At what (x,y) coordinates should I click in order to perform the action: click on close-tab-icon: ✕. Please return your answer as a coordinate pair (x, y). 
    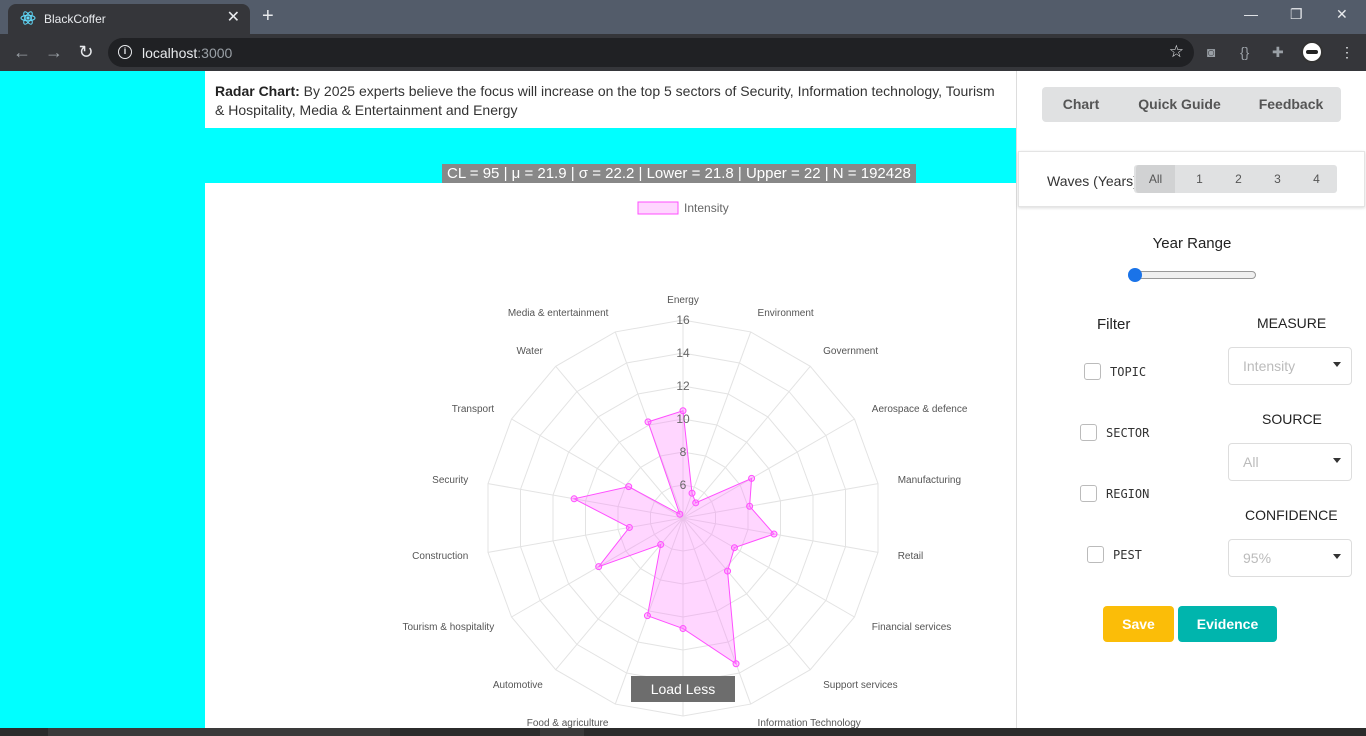
    Looking at the image, I should click on (233, 18).